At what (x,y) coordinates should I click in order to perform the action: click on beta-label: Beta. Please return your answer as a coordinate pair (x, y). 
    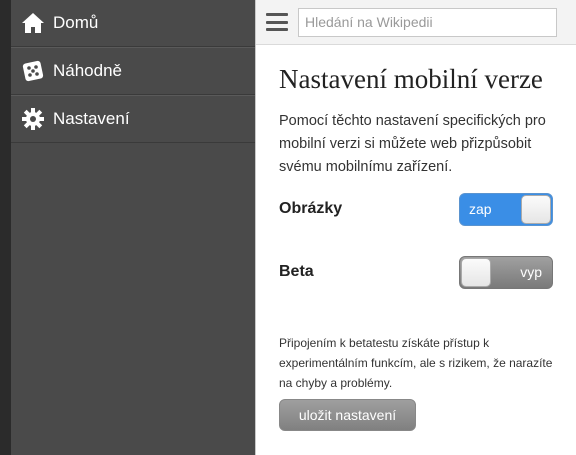
    Looking at the image, I should click on (296, 271).